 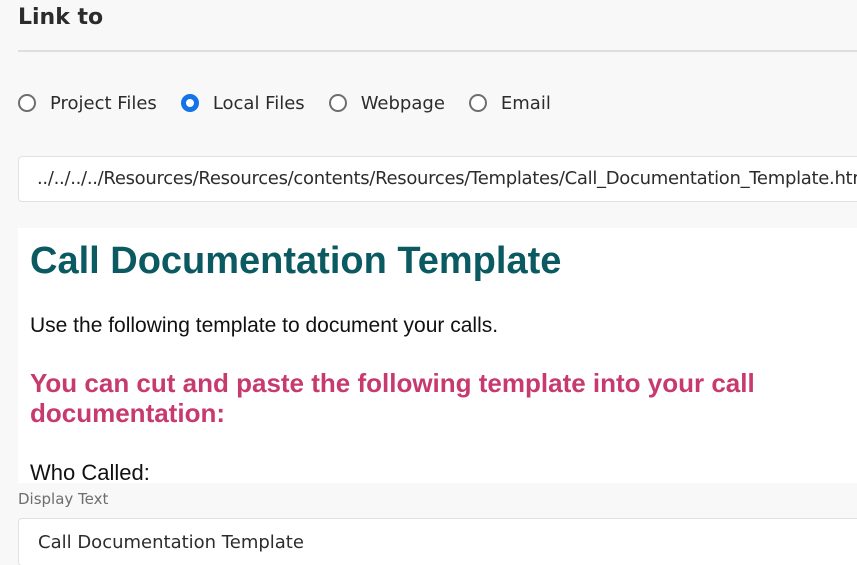 I want to click on display-text-label: Display Text, so click(x=63, y=499).